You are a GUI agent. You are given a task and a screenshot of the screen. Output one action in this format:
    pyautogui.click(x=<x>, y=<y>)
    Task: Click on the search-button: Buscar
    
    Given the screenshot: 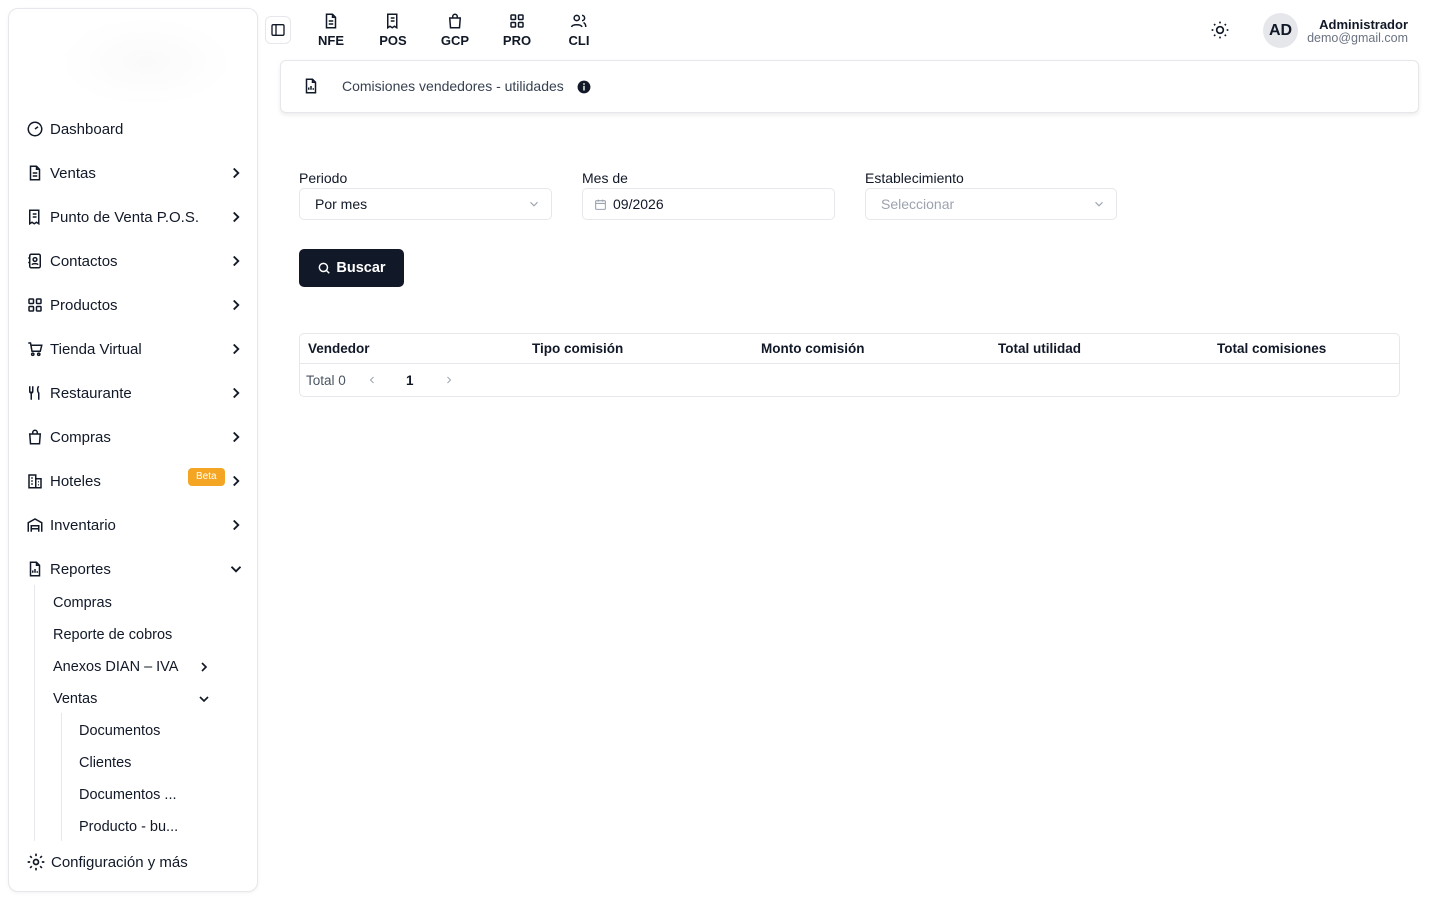 What is the action you would take?
    pyautogui.click(x=351, y=268)
    